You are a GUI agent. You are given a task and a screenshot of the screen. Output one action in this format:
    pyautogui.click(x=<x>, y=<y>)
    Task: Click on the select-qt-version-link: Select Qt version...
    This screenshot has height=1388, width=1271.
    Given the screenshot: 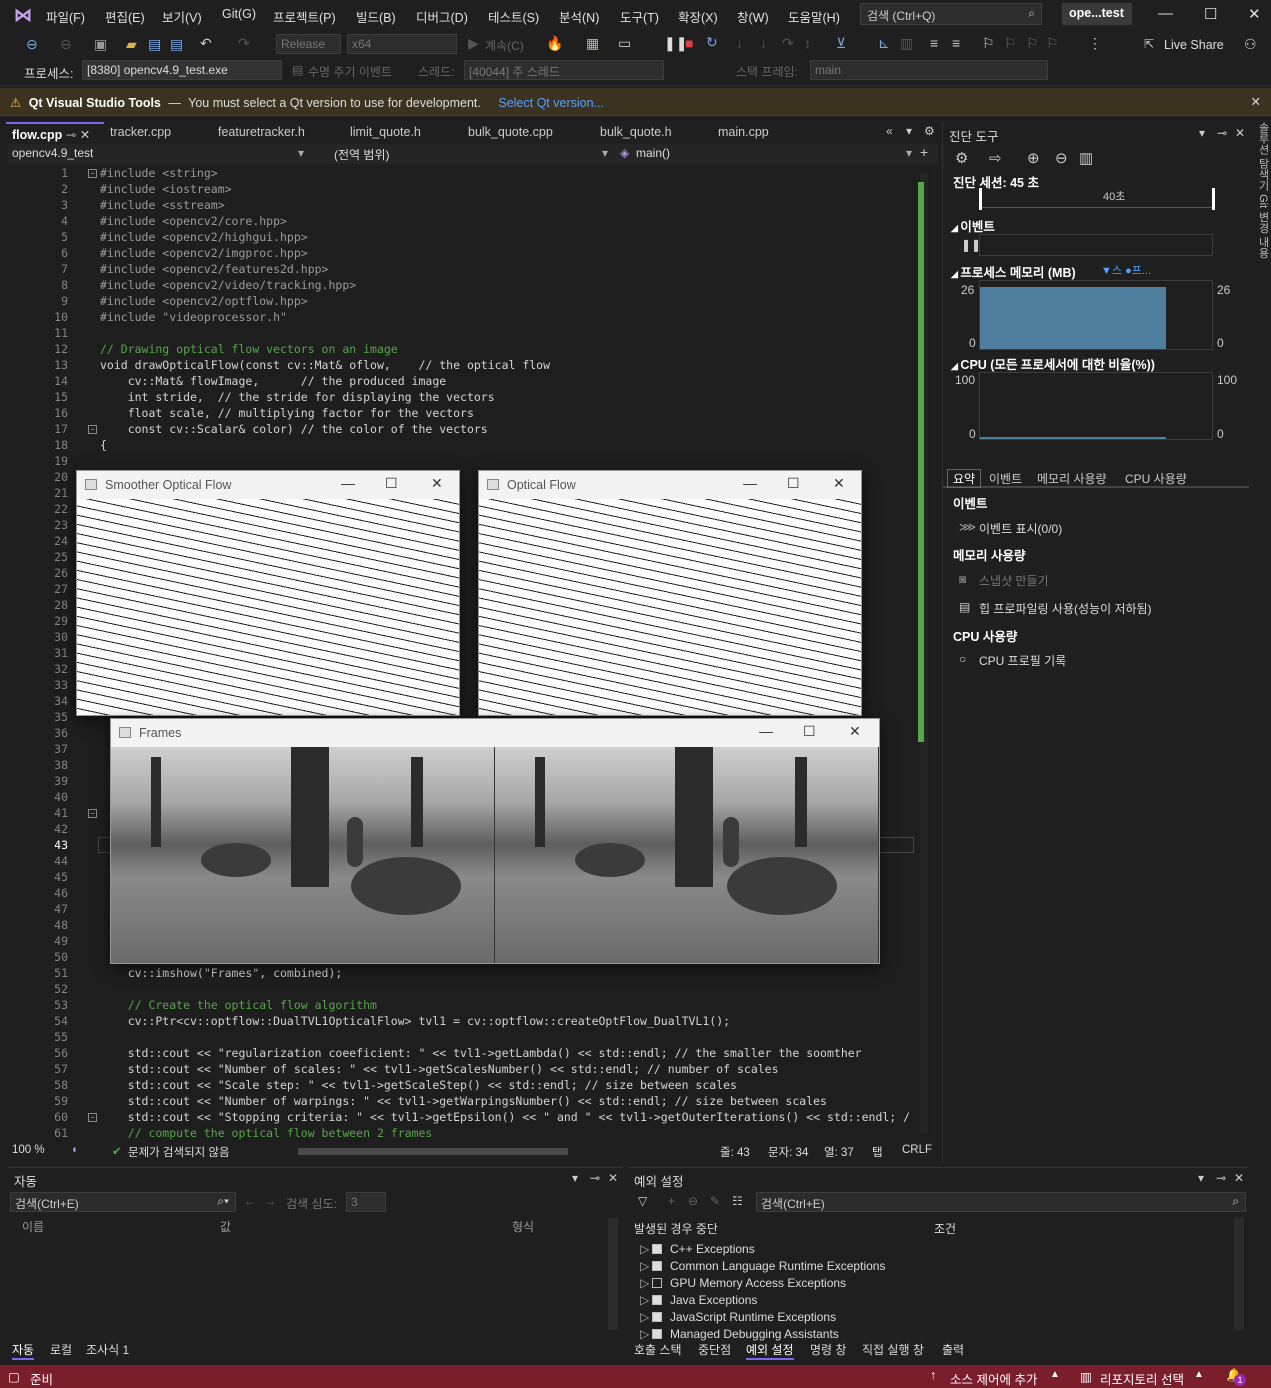 What is the action you would take?
    pyautogui.click(x=551, y=103)
    